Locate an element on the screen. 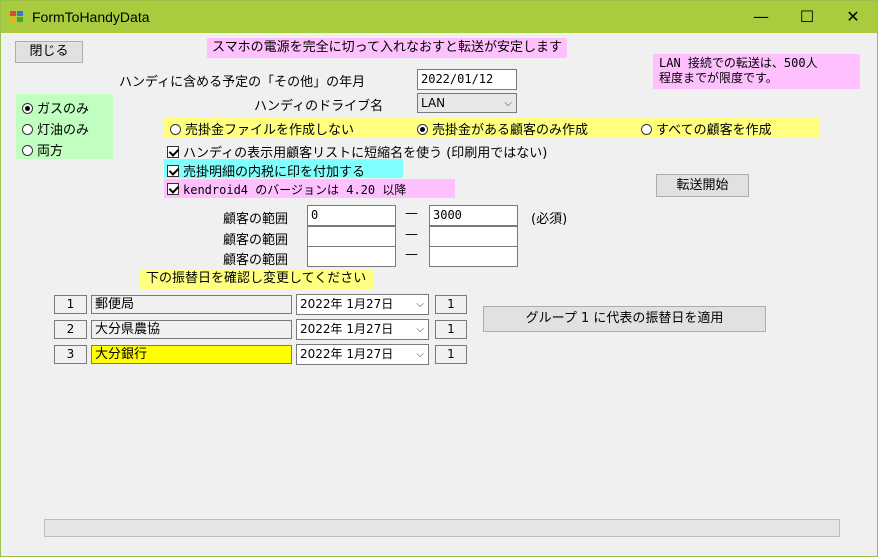 The width and height of the screenshot is (878, 557). bank-number: 2 is located at coordinates (70, 329).